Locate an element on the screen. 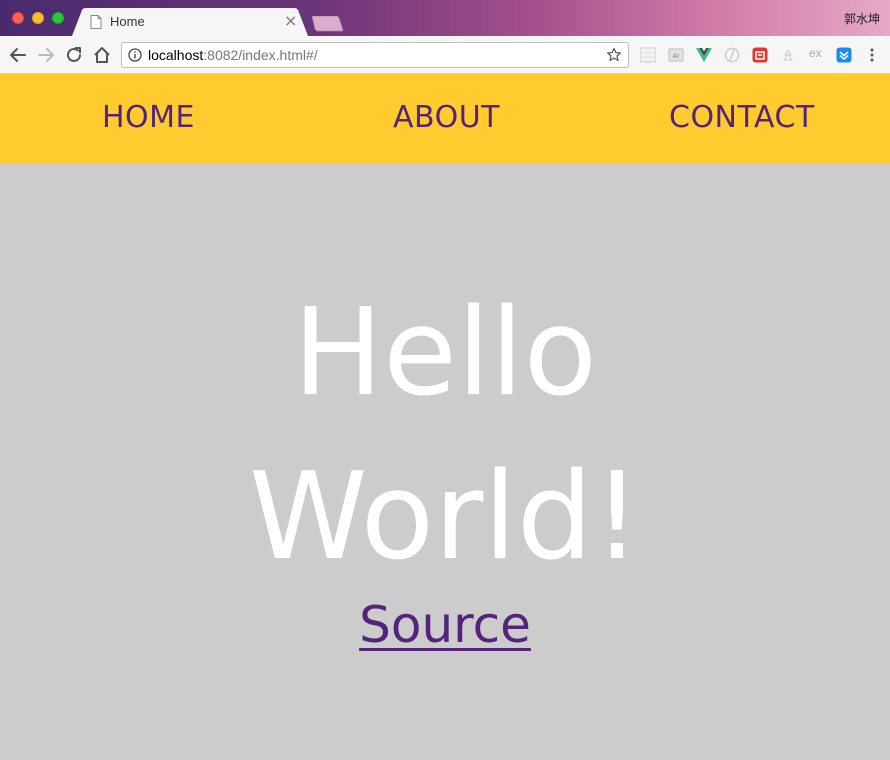 This screenshot has height=760, width=890. back-arrow-icon is located at coordinates (18, 55).